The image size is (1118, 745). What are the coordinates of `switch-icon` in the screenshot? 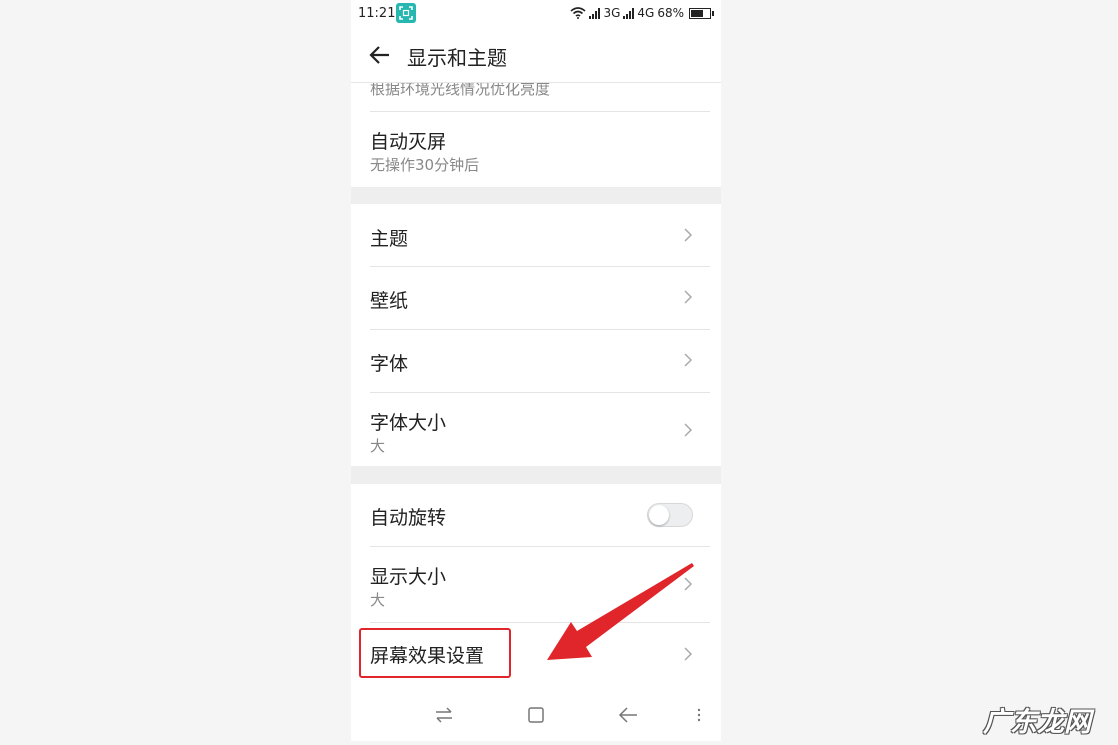 It's located at (444, 715).